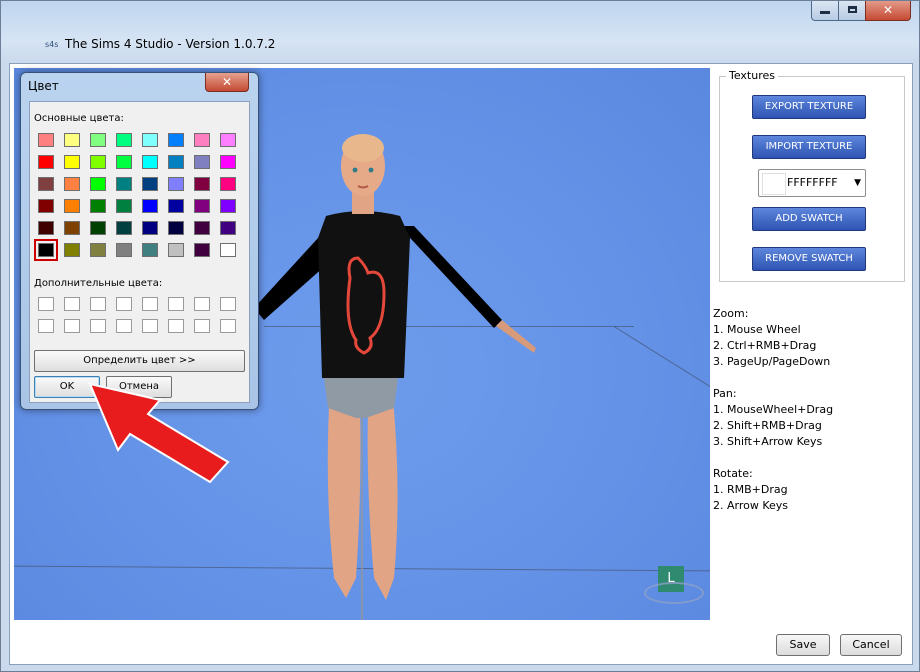 The image size is (920, 672). What do you see at coordinates (79, 118) in the screenshot?
I see `basic-colors-label: Основные цвета:` at bounding box center [79, 118].